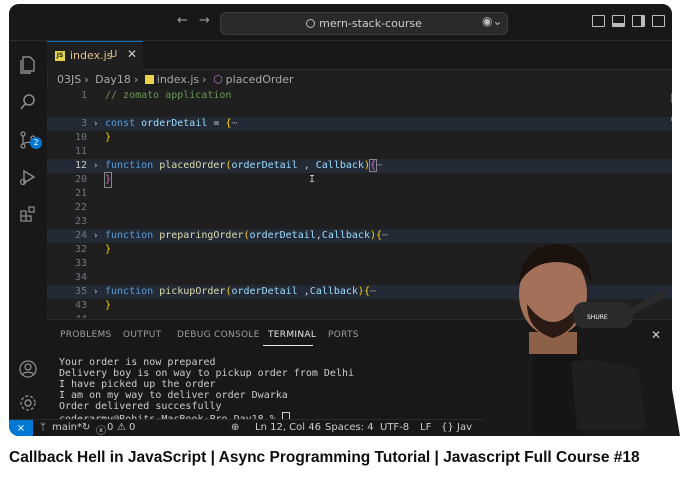 The height and width of the screenshot is (477, 680). What do you see at coordinates (359, 208) in the screenshot?
I see `code-line: 22` at bounding box center [359, 208].